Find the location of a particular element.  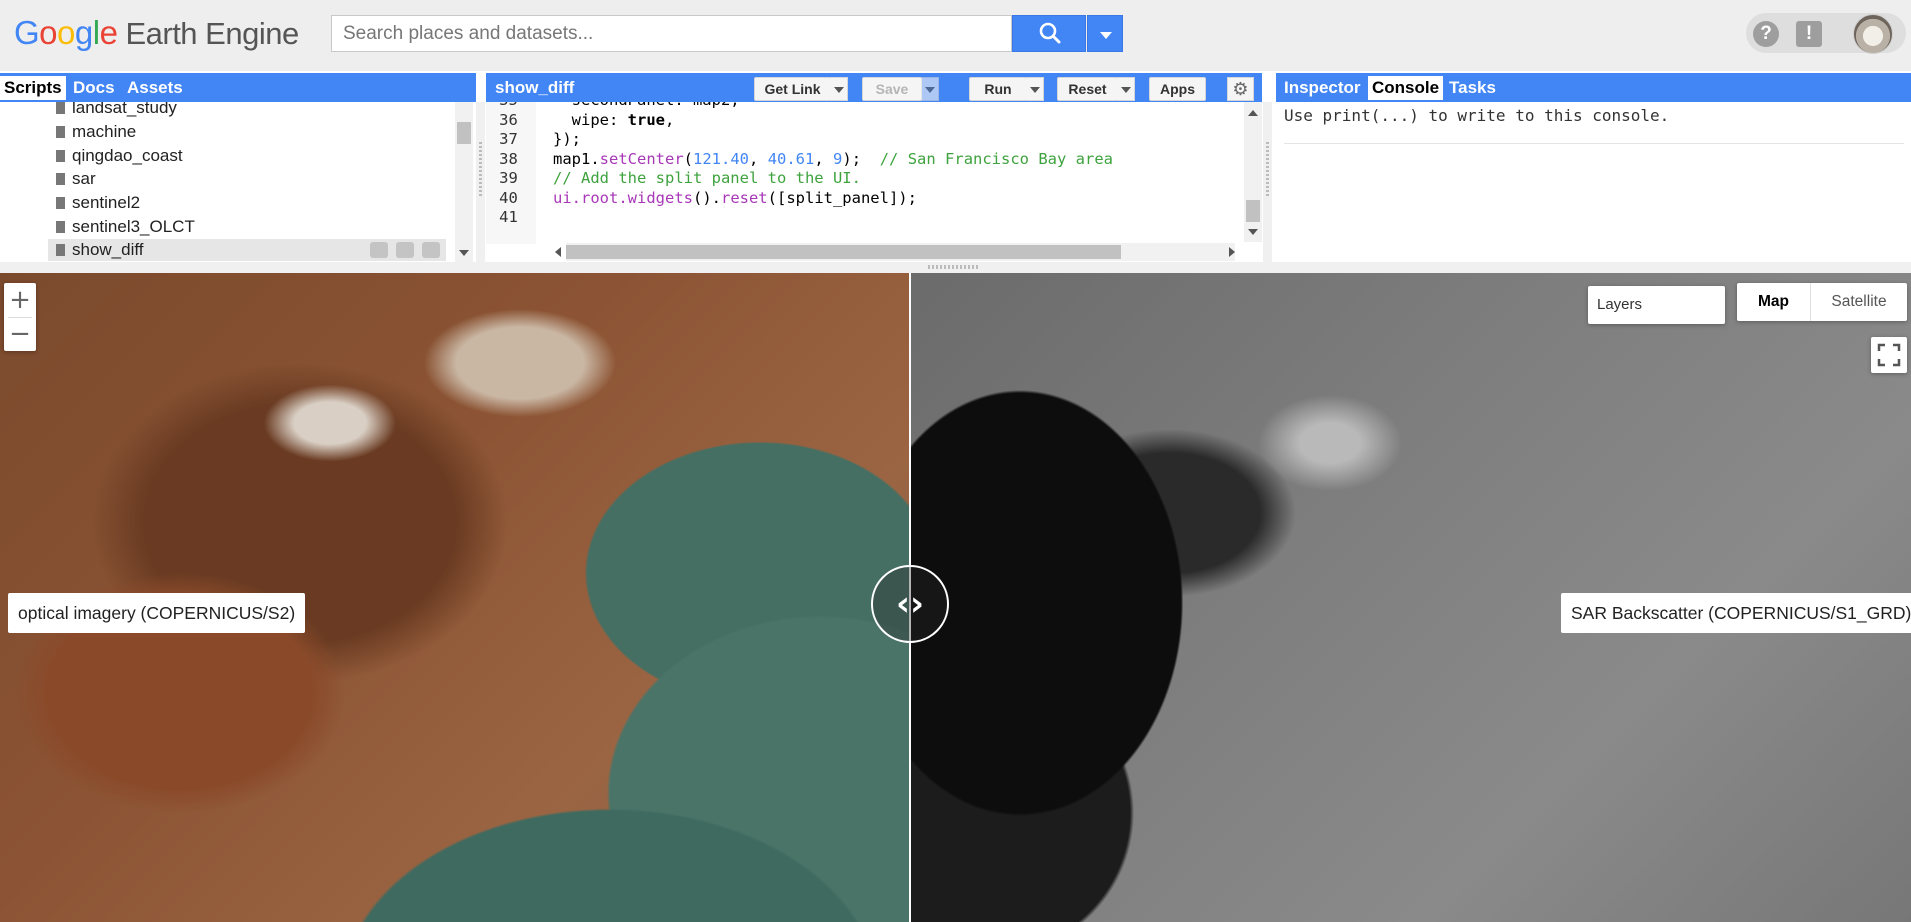

line-number: 41 is located at coordinates (508, 217).